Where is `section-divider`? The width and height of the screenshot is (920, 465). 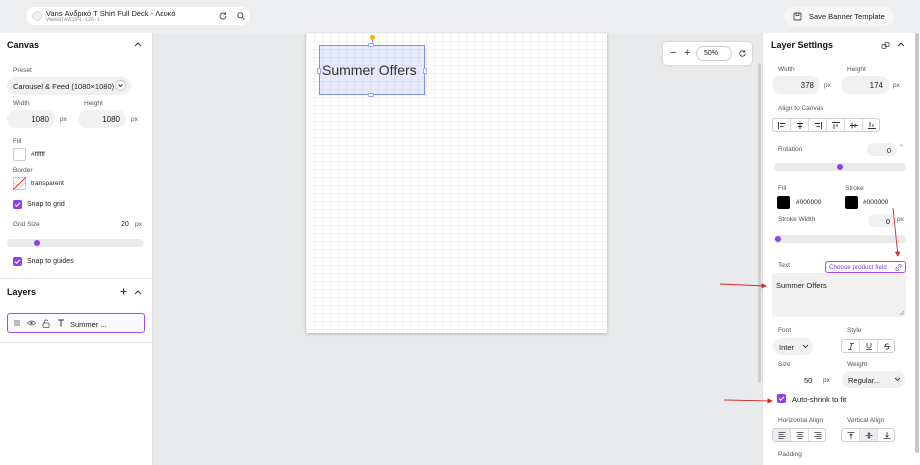 section-divider is located at coordinates (76, 342).